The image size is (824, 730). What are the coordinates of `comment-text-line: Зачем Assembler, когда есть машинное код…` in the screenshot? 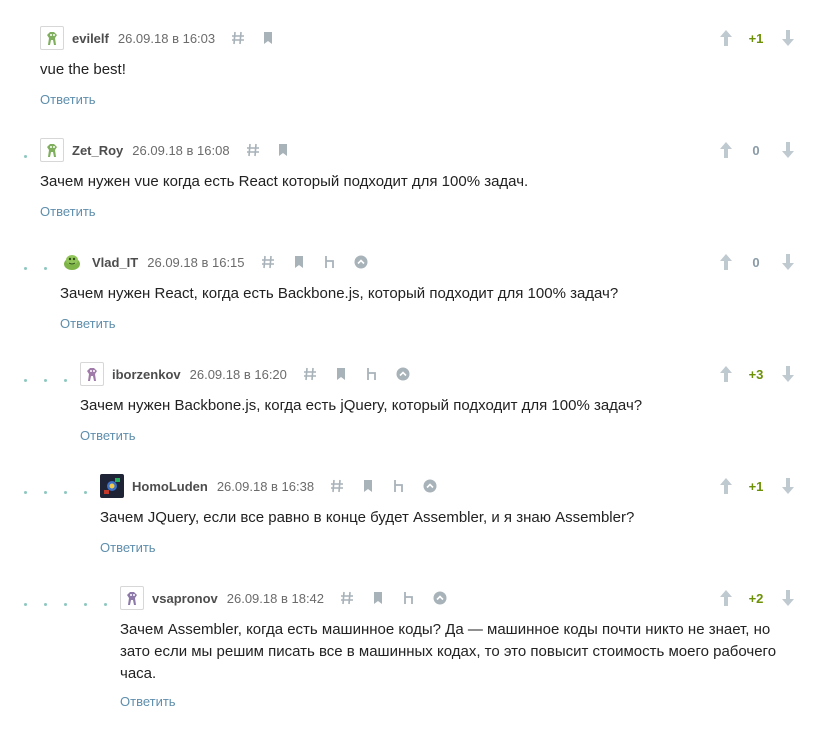 It's located at (445, 629).